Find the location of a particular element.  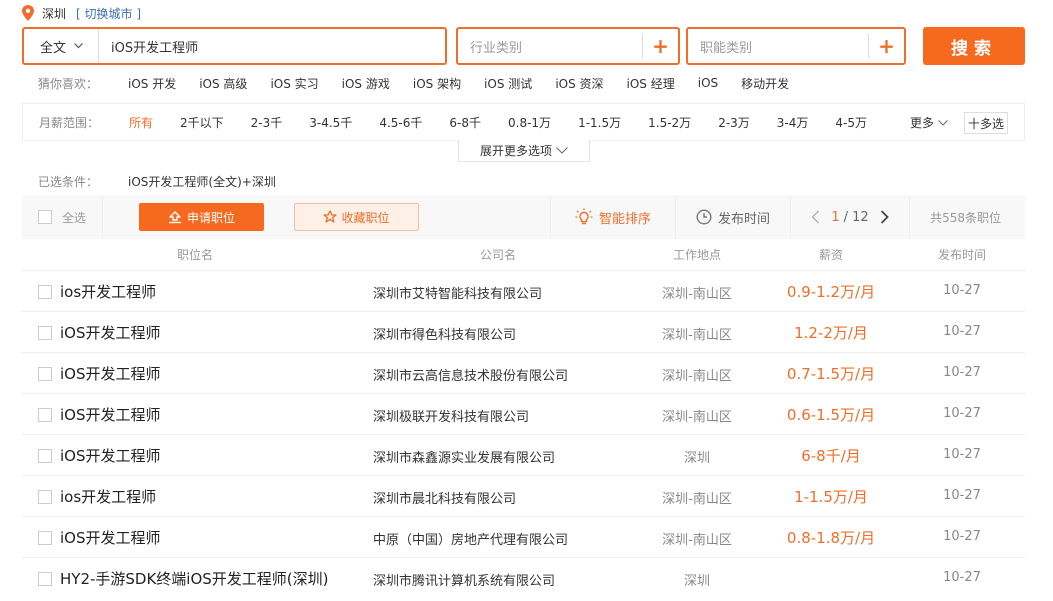

job-salary: 0.7-1.5万/月 is located at coordinates (831, 374).